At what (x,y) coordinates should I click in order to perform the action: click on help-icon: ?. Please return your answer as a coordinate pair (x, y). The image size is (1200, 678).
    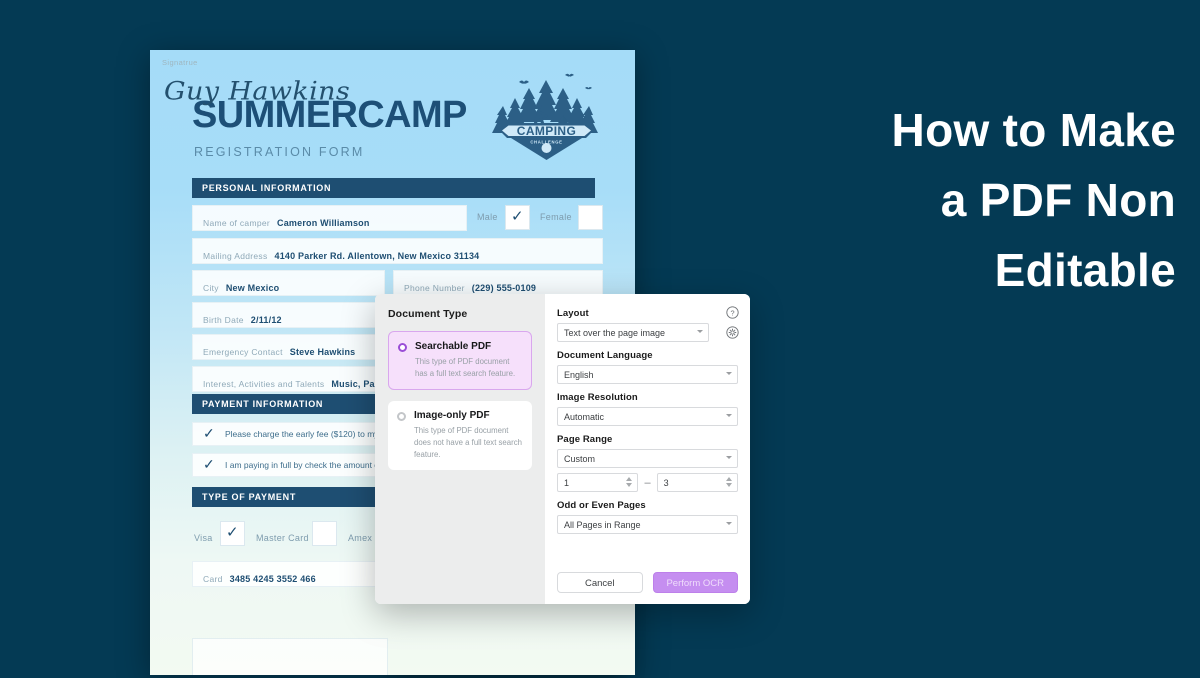
    Looking at the image, I should click on (732, 312).